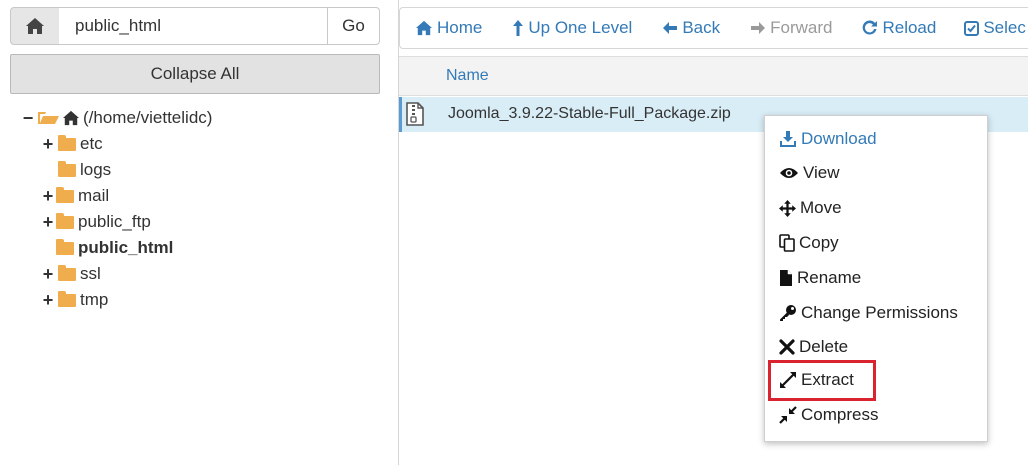  What do you see at coordinates (194, 26) in the screenshot?
I see `path-input` at bounding box center [194, 26].